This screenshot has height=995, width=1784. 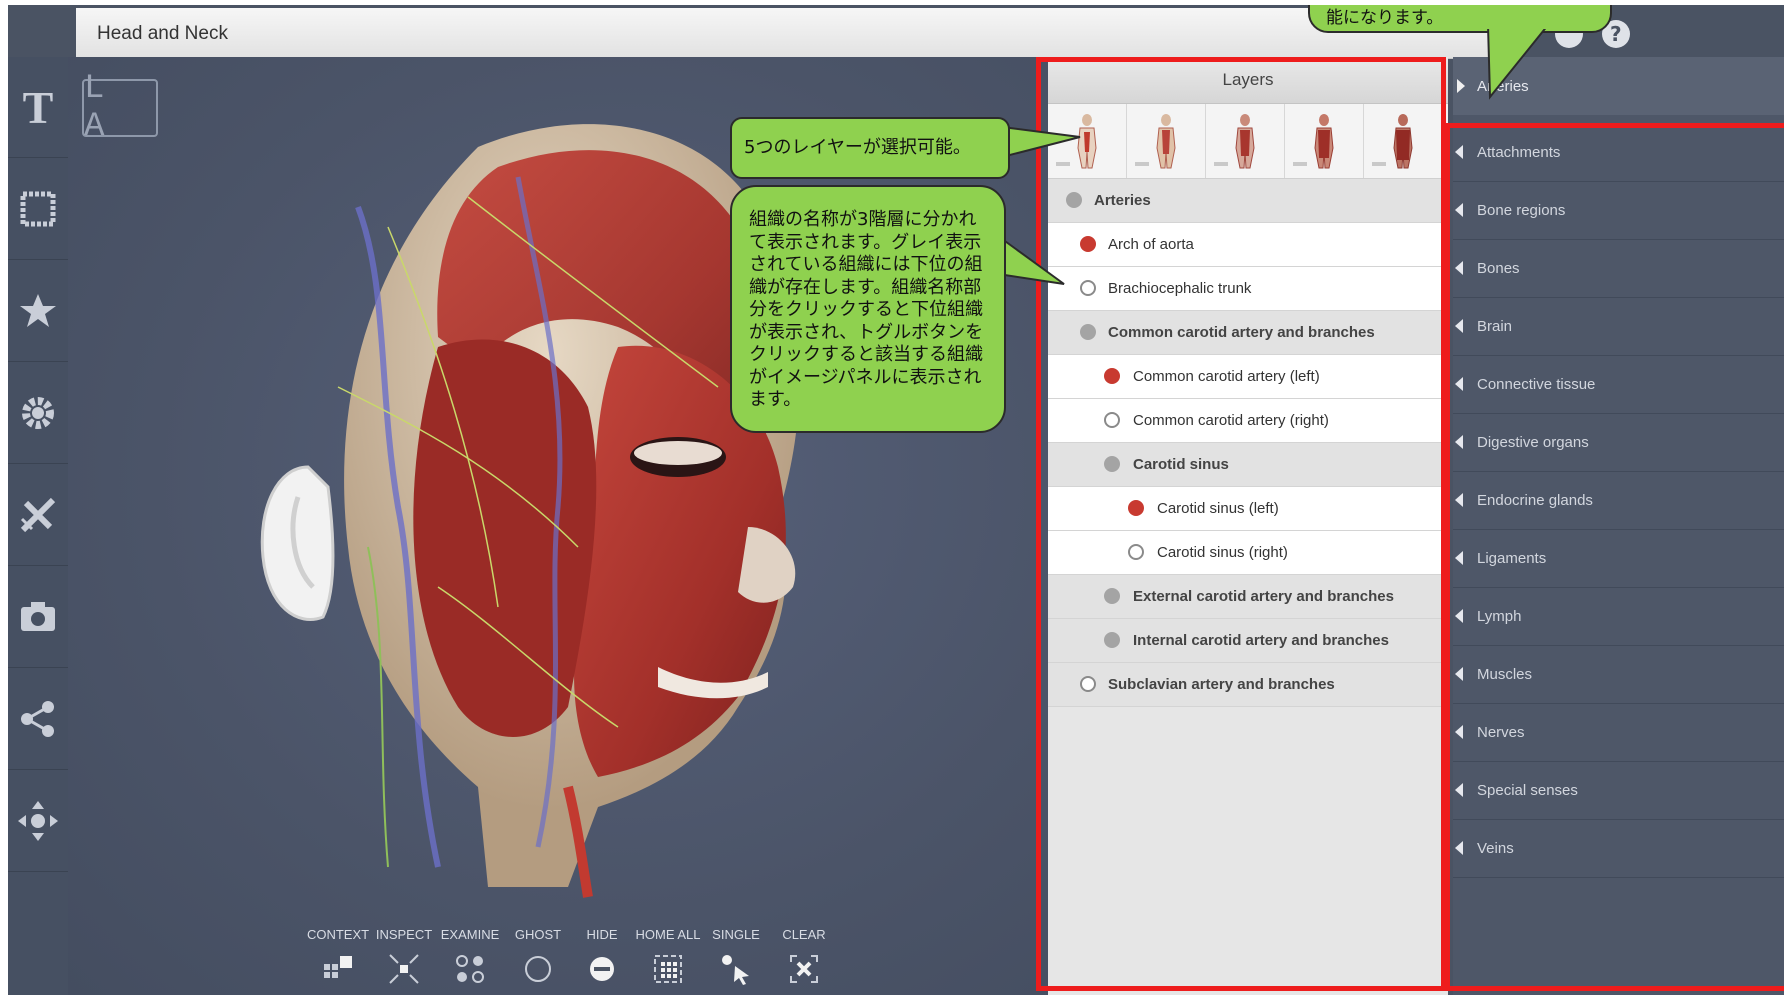 What do you see at coordinates (1263, 596) in the screenshot?
I see `tree-label: External carotid artery and branches` at bounding box center [1263, 596].